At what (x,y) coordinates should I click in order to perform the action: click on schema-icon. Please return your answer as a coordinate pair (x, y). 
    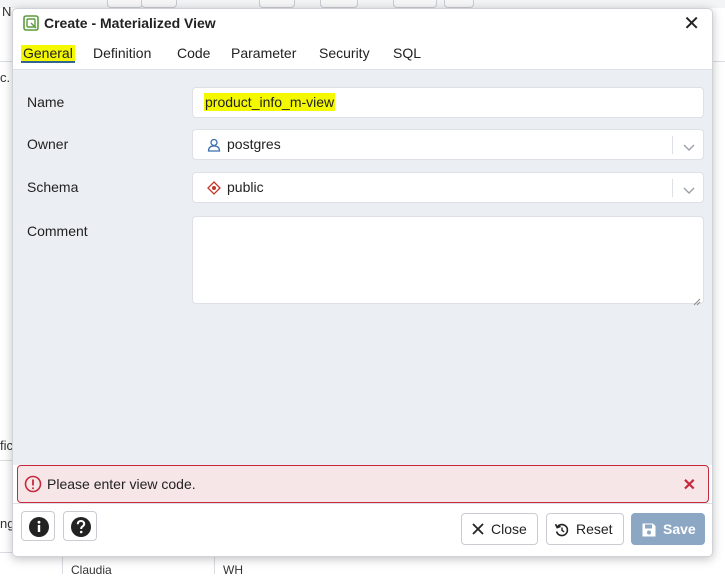
    Looking at the image, I should click on (214, 188).